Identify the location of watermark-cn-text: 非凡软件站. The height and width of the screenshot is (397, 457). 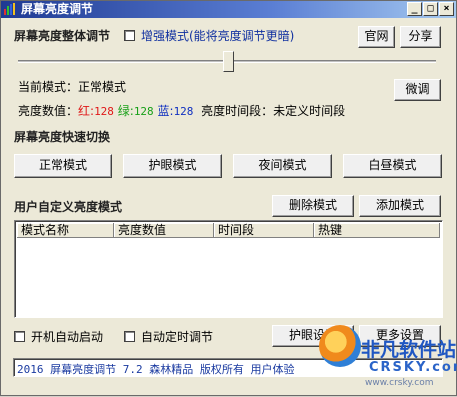
(409, 350).